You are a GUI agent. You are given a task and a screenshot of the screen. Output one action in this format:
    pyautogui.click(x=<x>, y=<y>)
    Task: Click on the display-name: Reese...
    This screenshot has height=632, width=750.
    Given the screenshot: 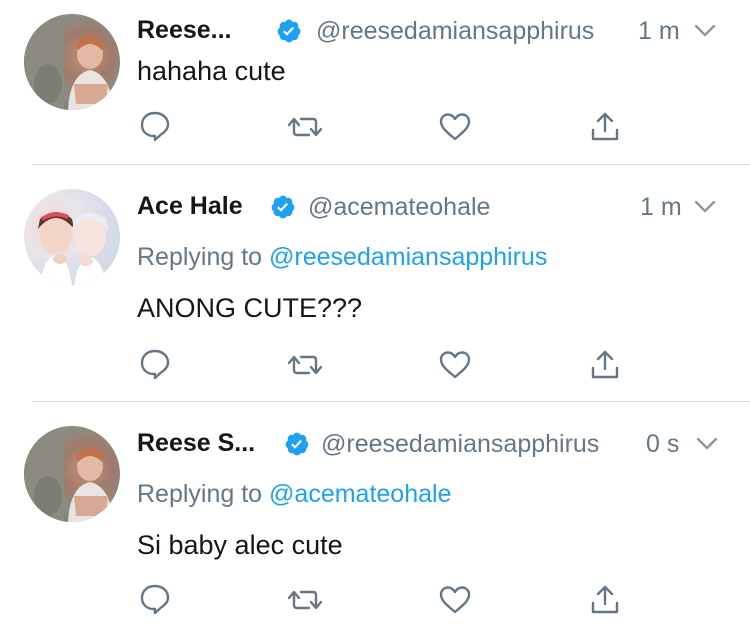 What is the action you would take?
    pyautogui.click(x=184, y=30)
    